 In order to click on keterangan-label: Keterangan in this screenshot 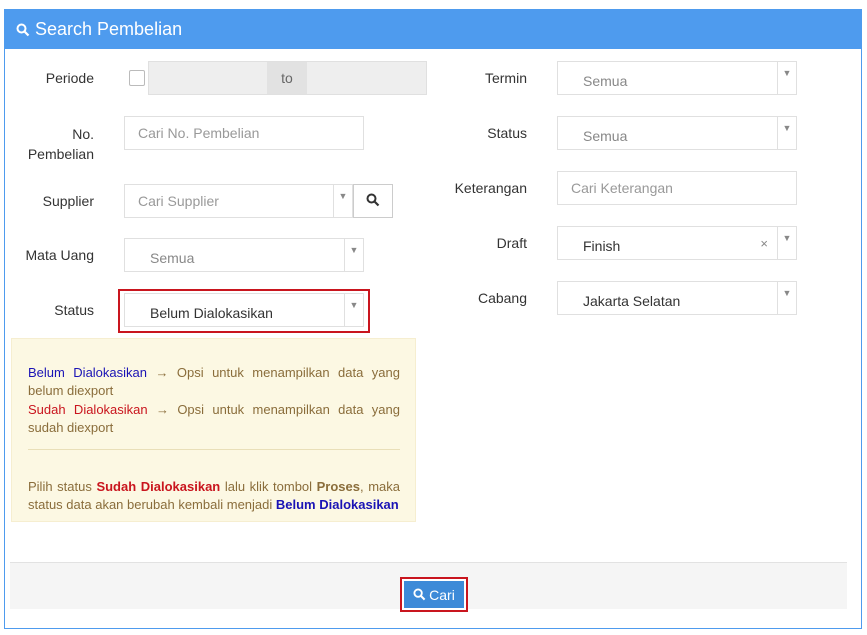, I will do `click(490, 188)`.